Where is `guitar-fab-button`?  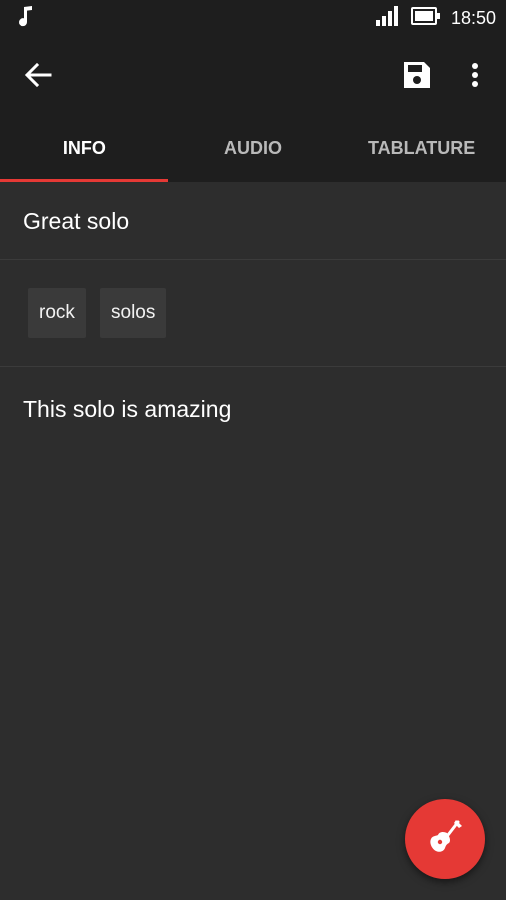
guitar-fab-button is located at coordinates (445, 839).